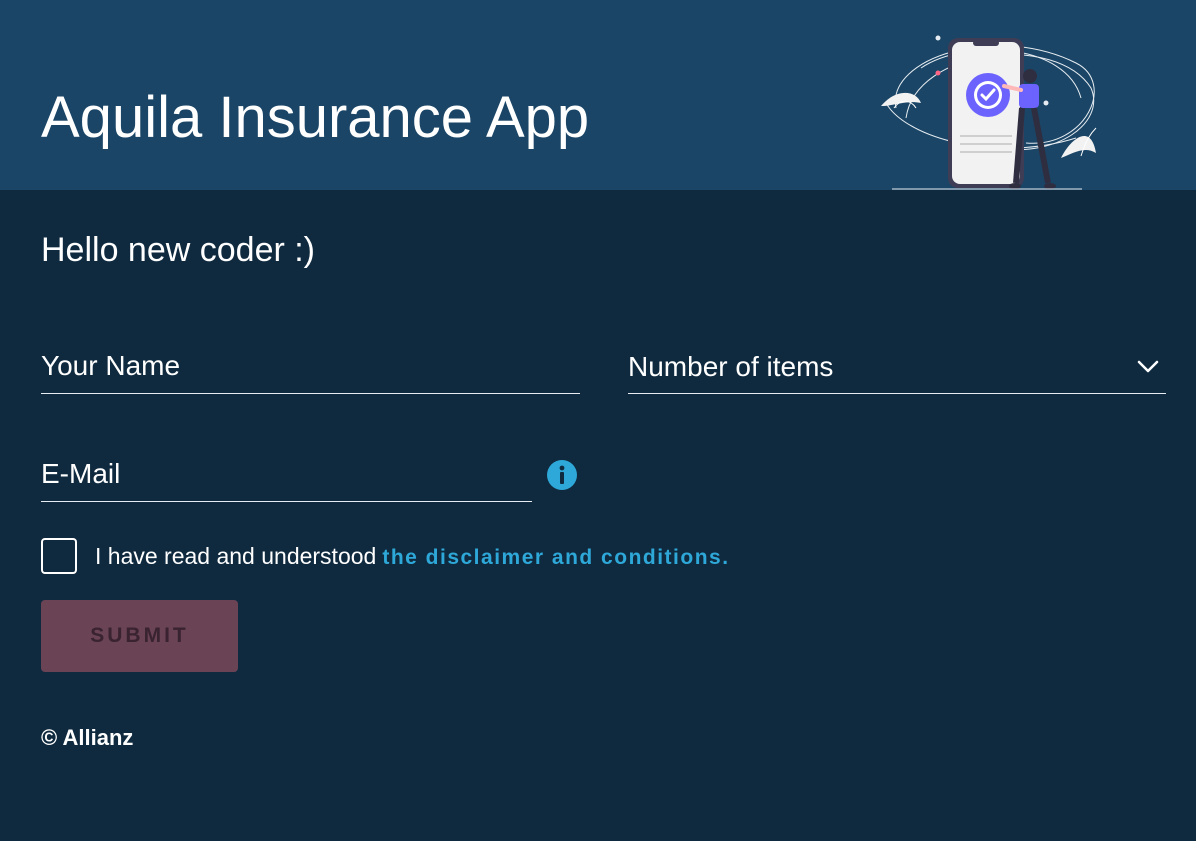 The image size is (1196, 841). Describe the element at coordinates (236, 556) in the screenshot. I see `consent-label: I have read and understood` at that location.